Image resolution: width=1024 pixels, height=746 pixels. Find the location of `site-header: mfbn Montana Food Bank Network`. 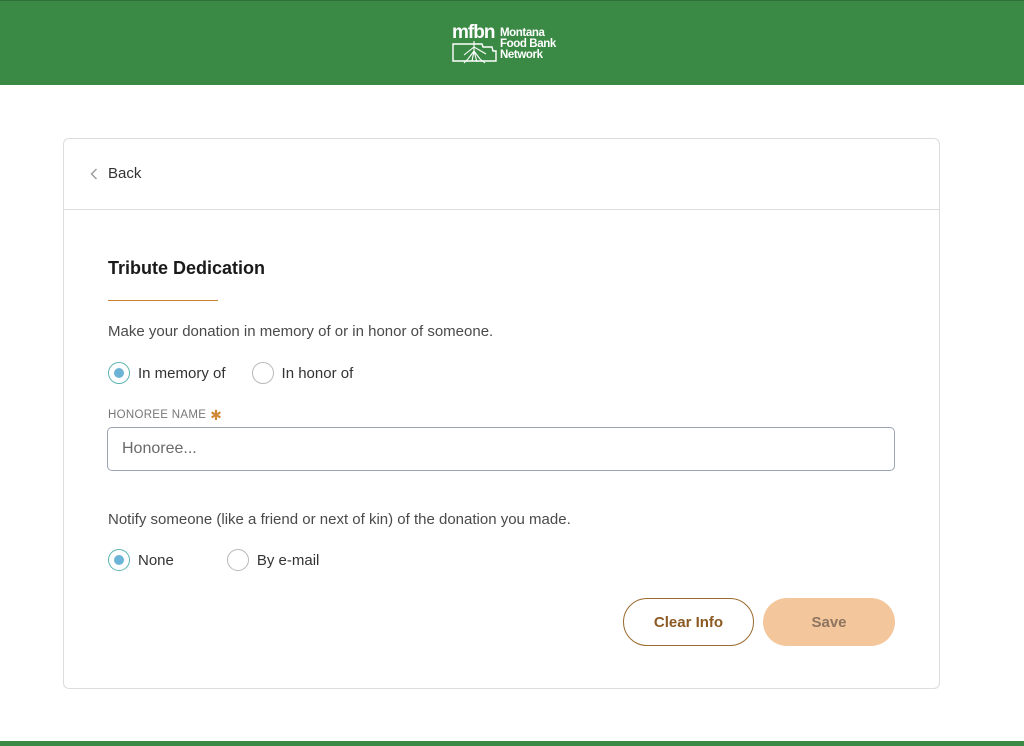

site-header: mfbn Montana Food Bank Network is located at coordinates (512, 42).